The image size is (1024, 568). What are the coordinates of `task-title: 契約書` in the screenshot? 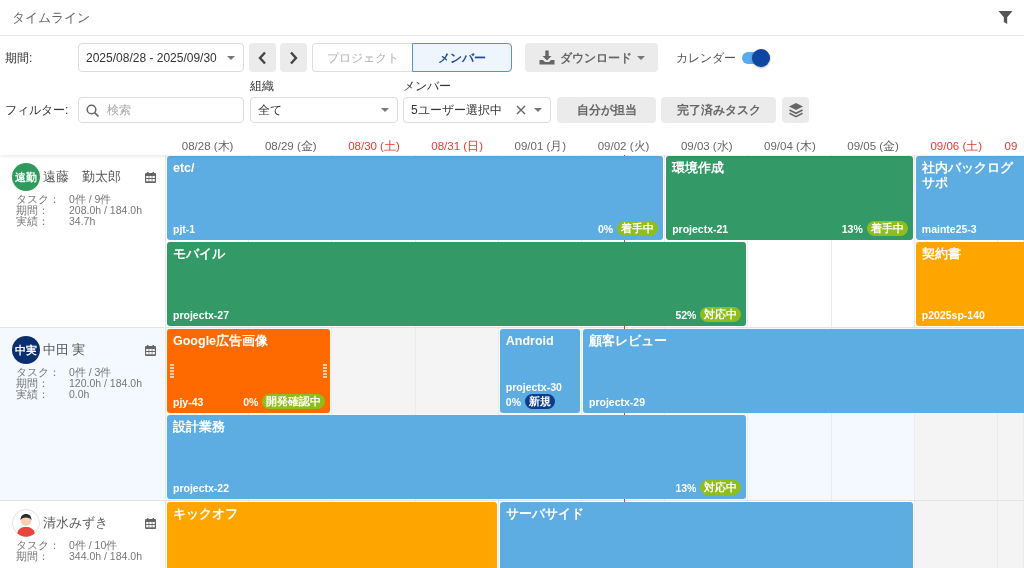 It's located at (941, 254).